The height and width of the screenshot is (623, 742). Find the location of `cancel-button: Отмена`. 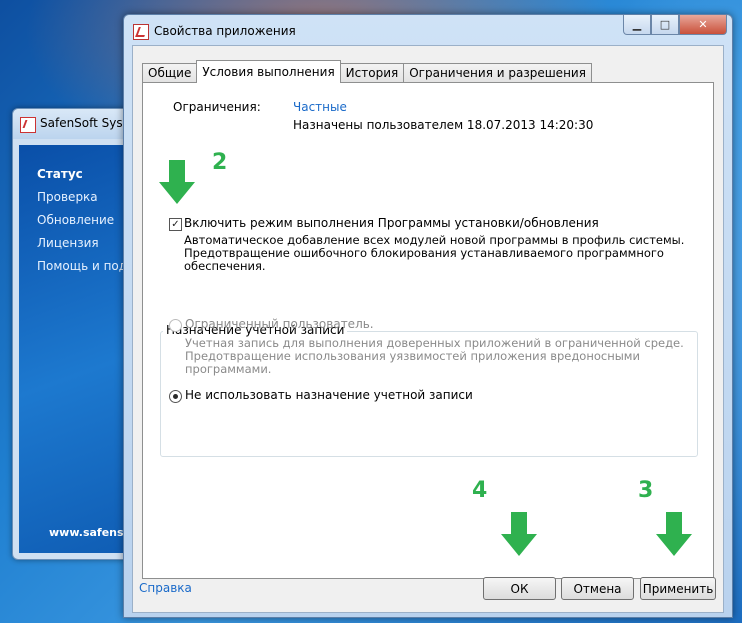

cancel-button: Отмена is located at coordinates (597, 588).